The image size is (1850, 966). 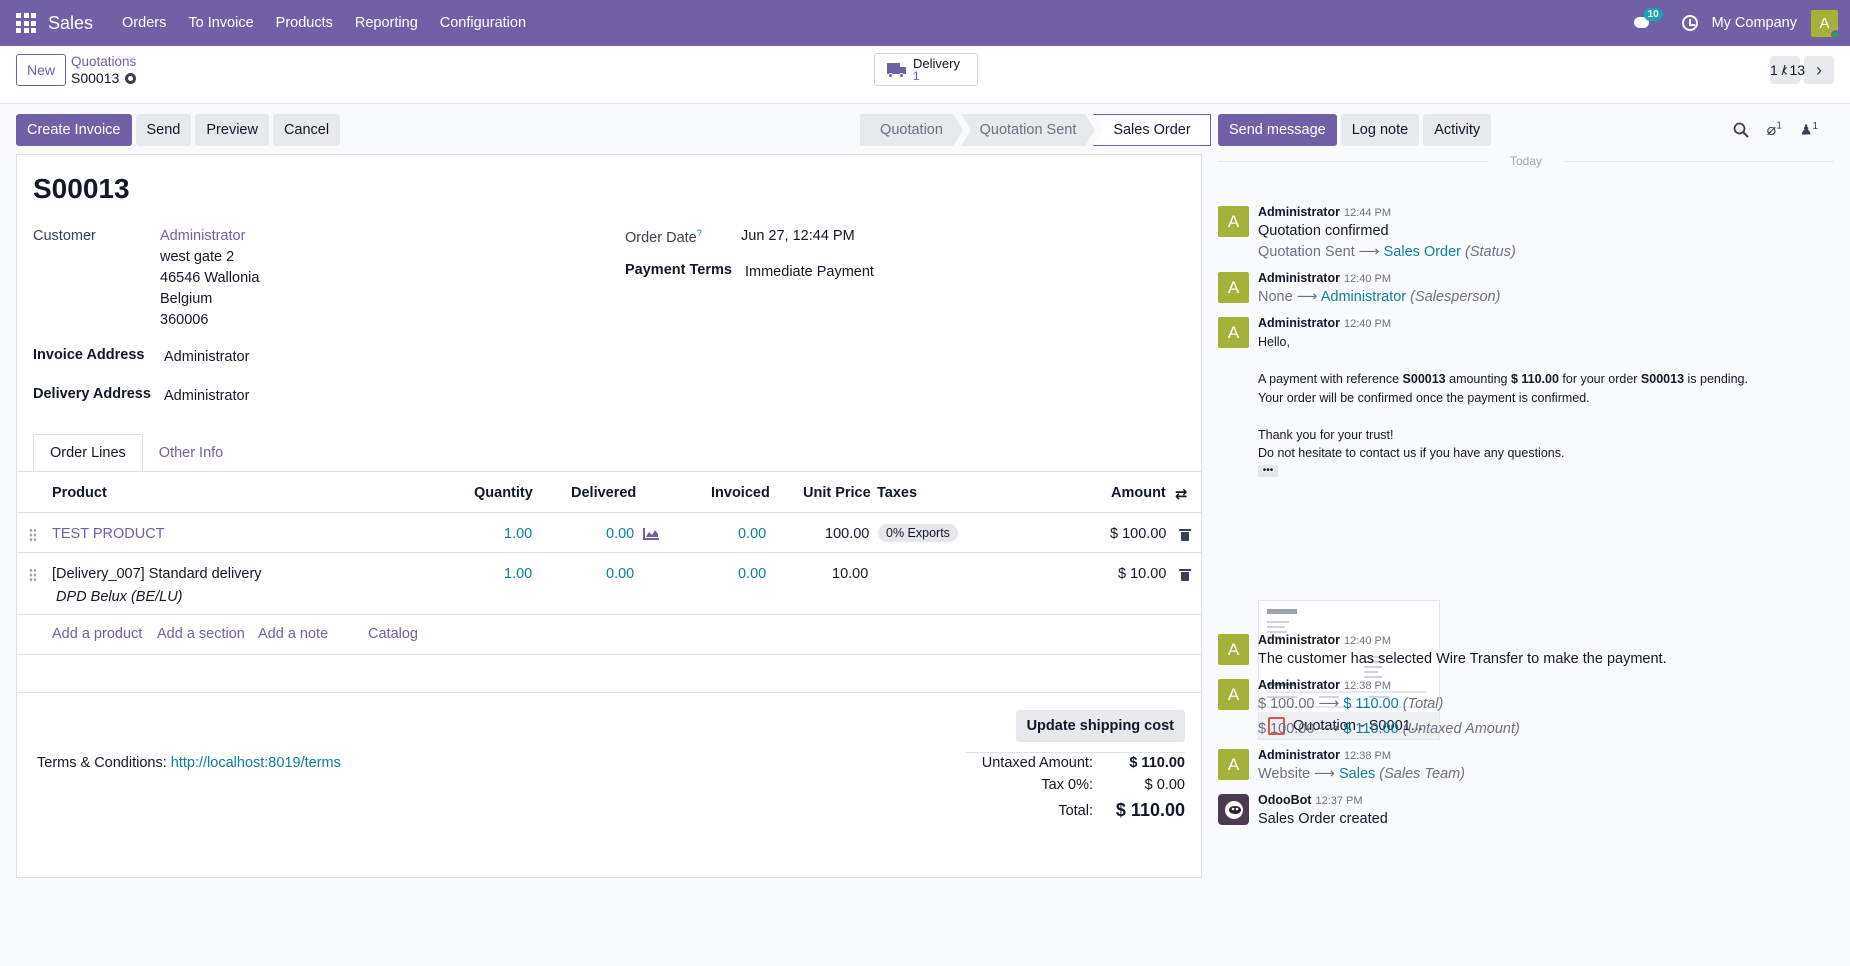 What do you see at coordinates (678, 270) in the screenshot?
I see `payment-terms-label: Payment Terms` at bounding box center [678, 270].